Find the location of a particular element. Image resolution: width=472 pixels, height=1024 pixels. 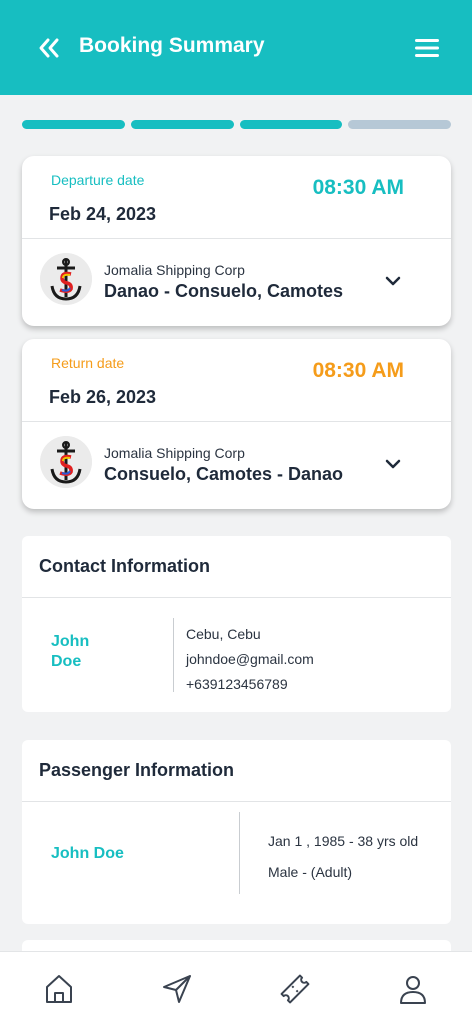

ticket-icon is located at coordinates (295, 989).